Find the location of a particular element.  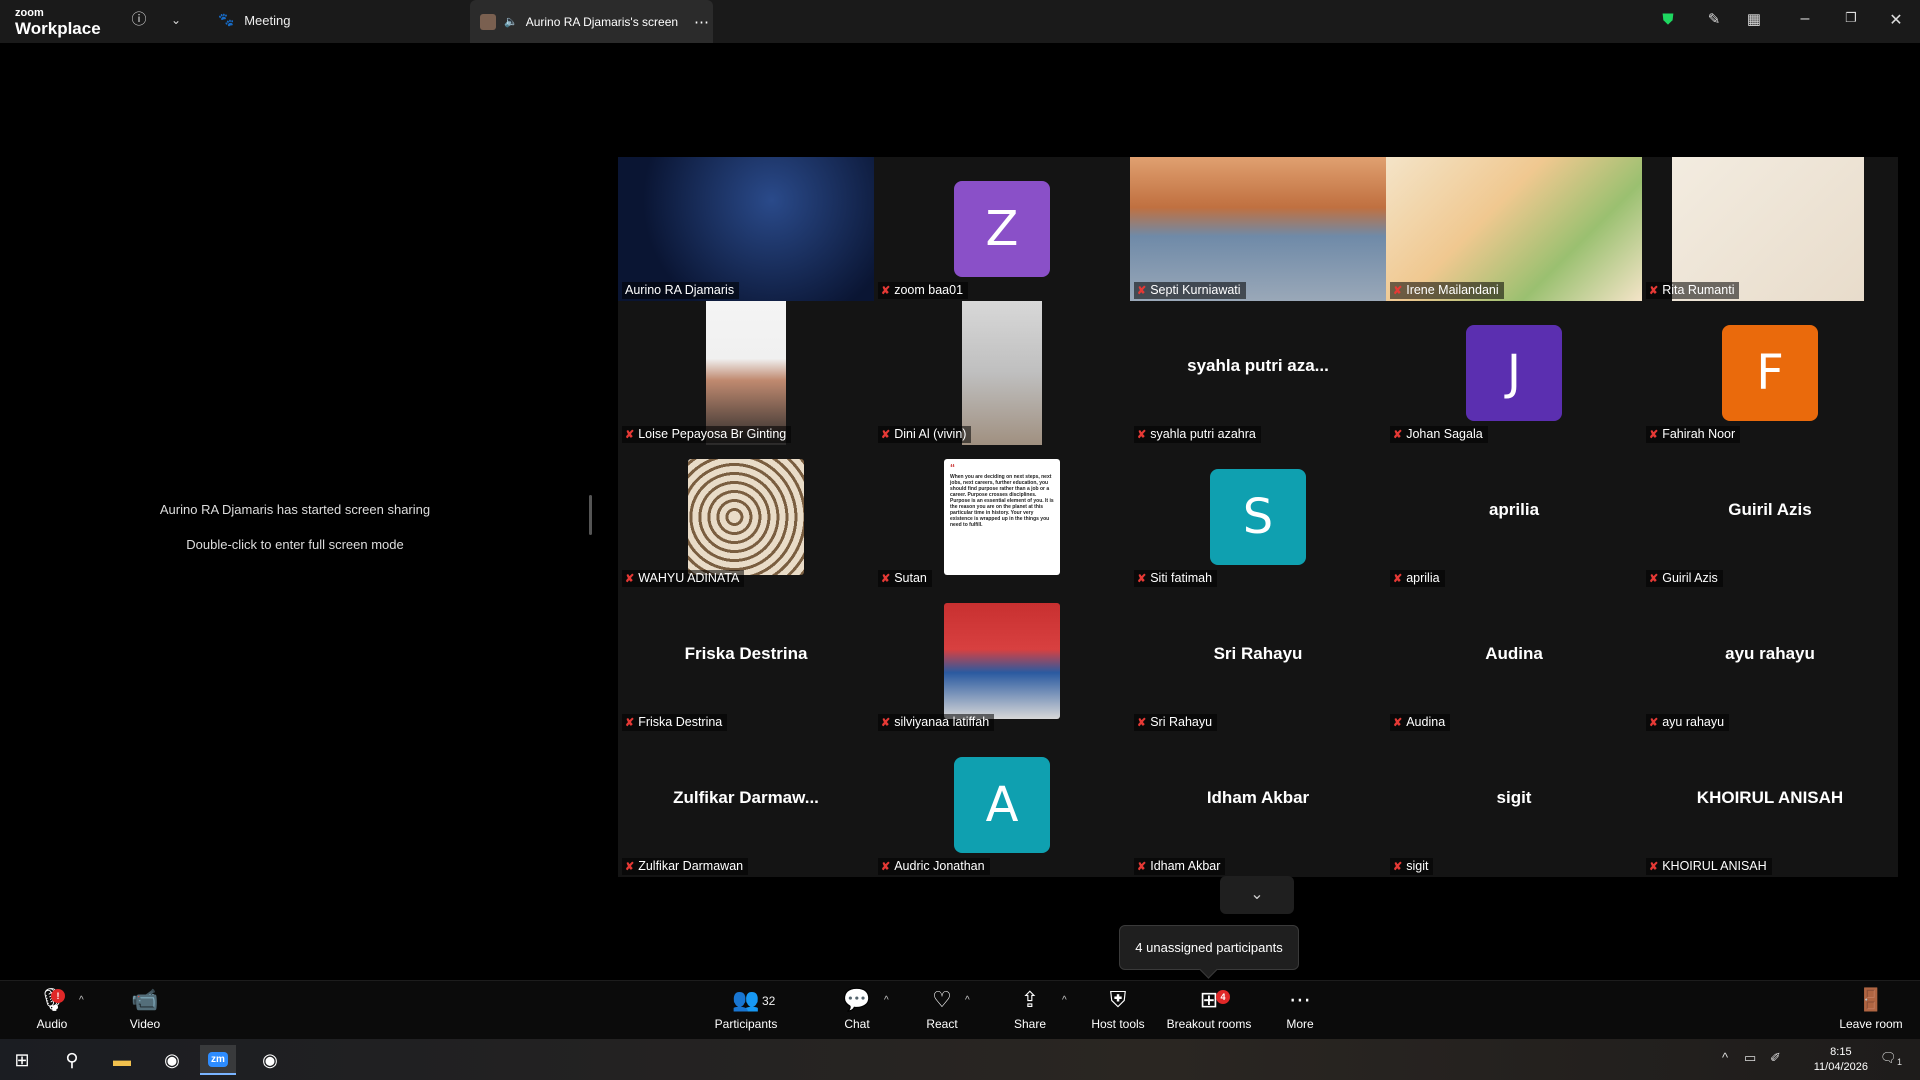

participant-tile: J ✘ Johan Sagala is located at coordinates (1514, 373).